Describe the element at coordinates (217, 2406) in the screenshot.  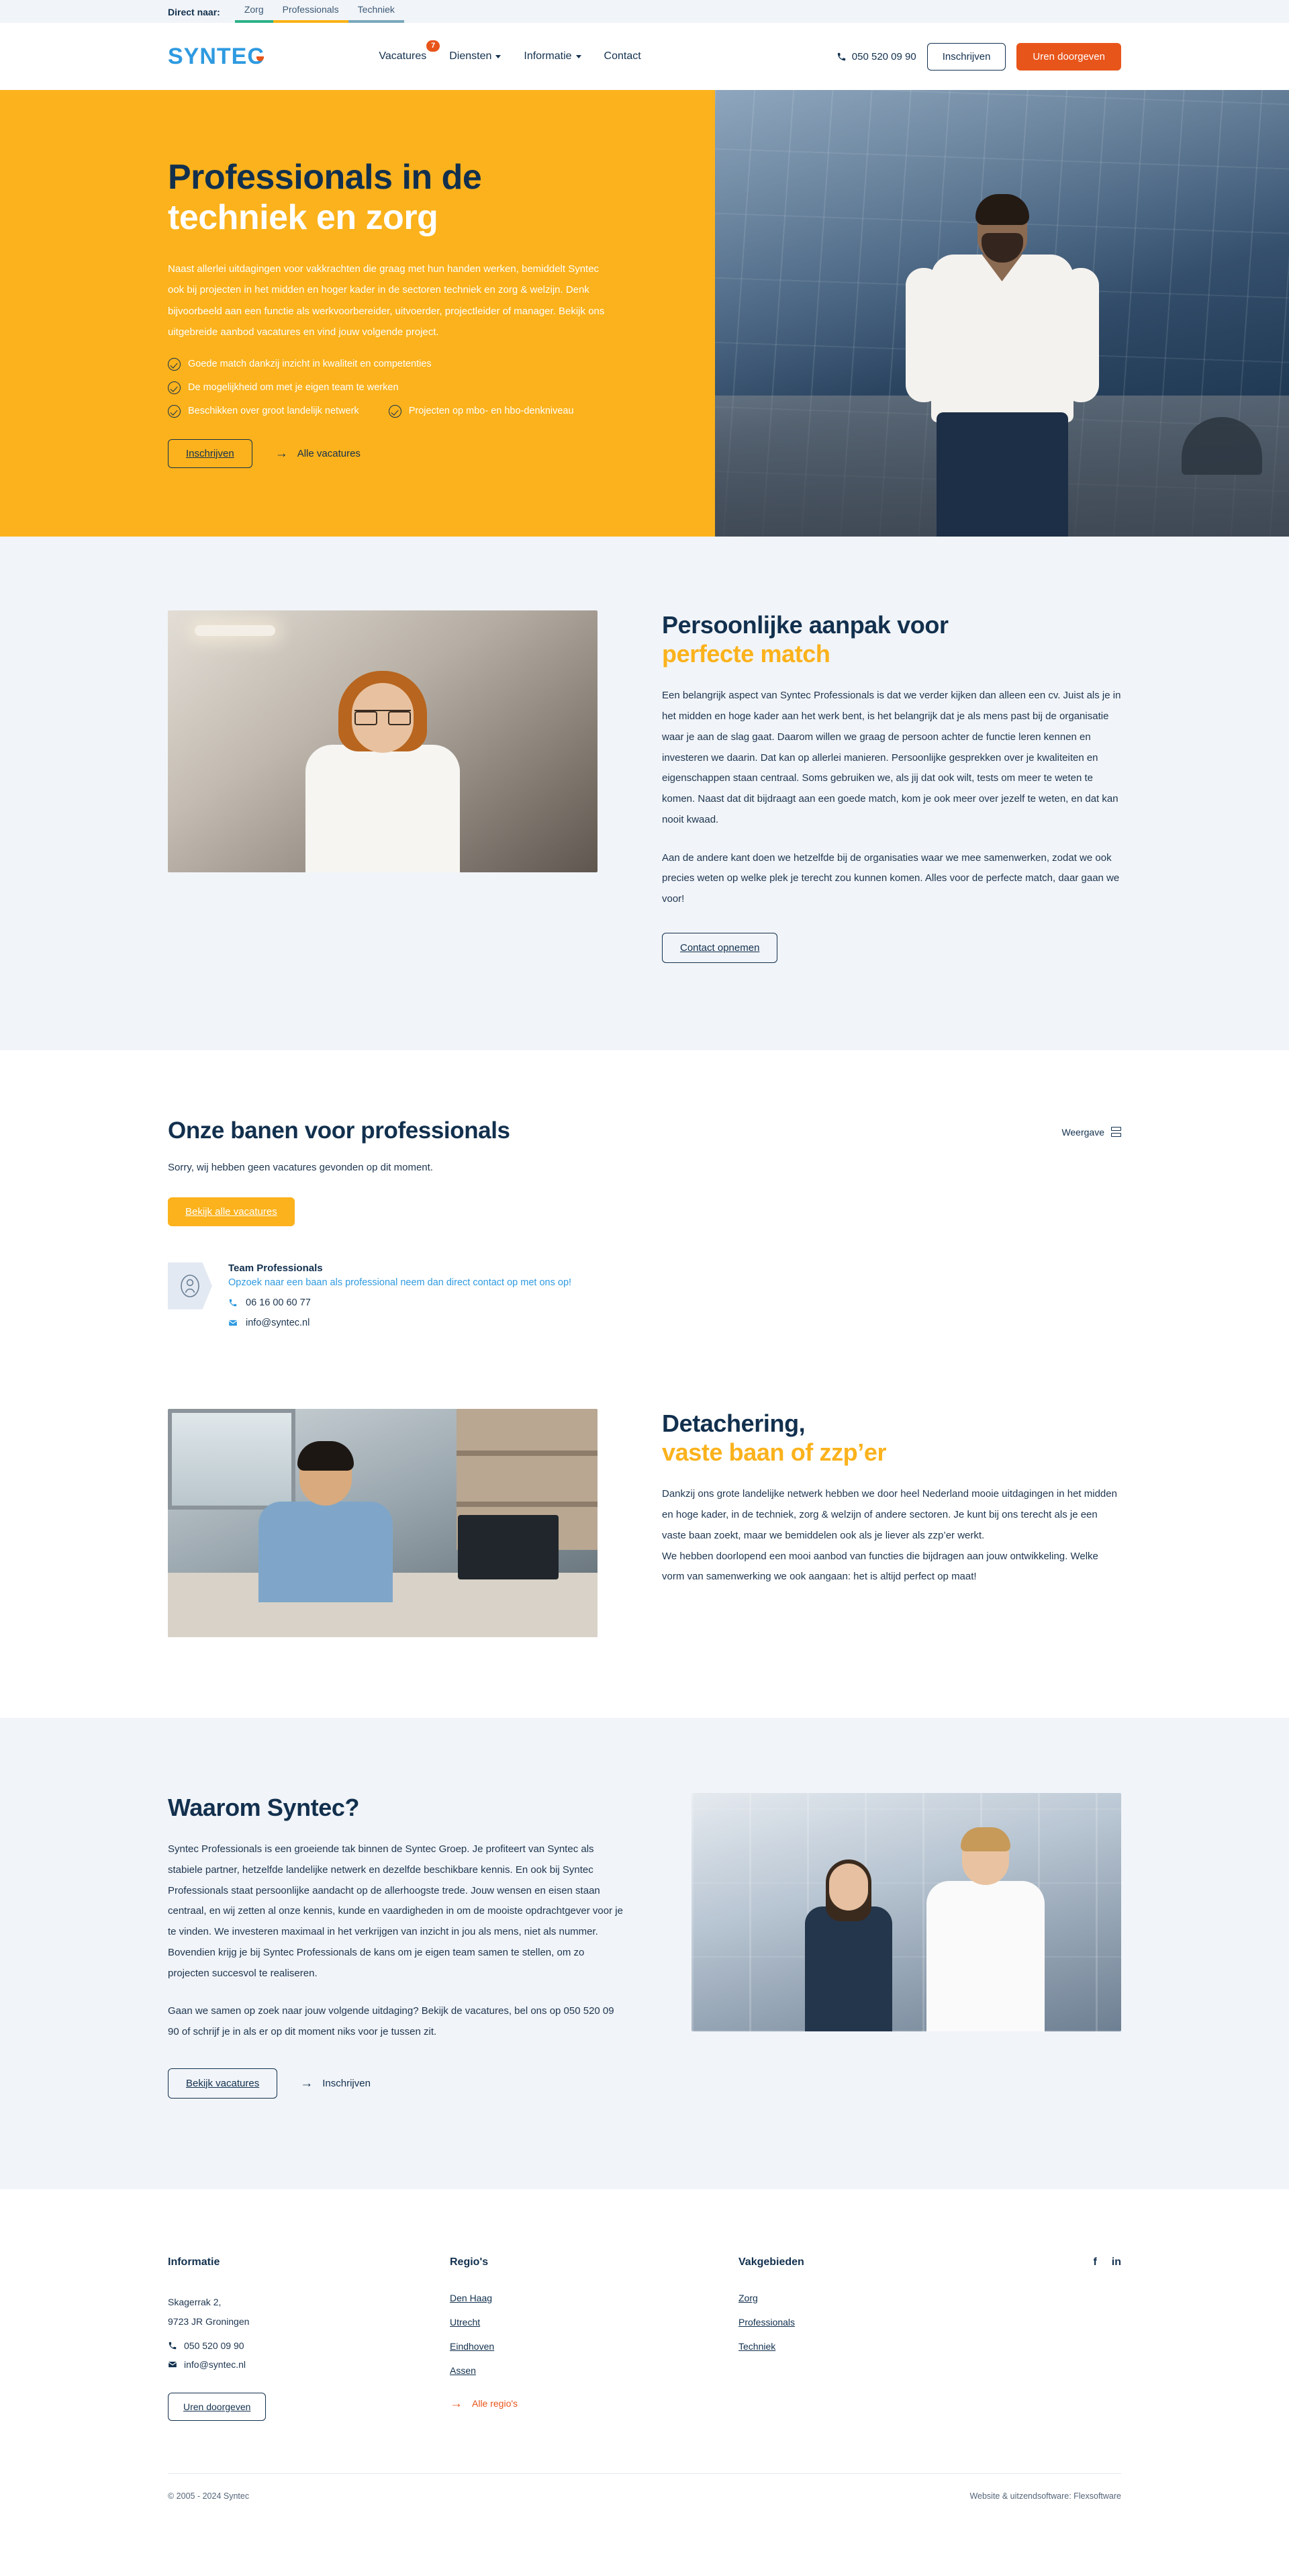
I see `footer-uren-doorgeven-button: Uren doorgeven` at that location.